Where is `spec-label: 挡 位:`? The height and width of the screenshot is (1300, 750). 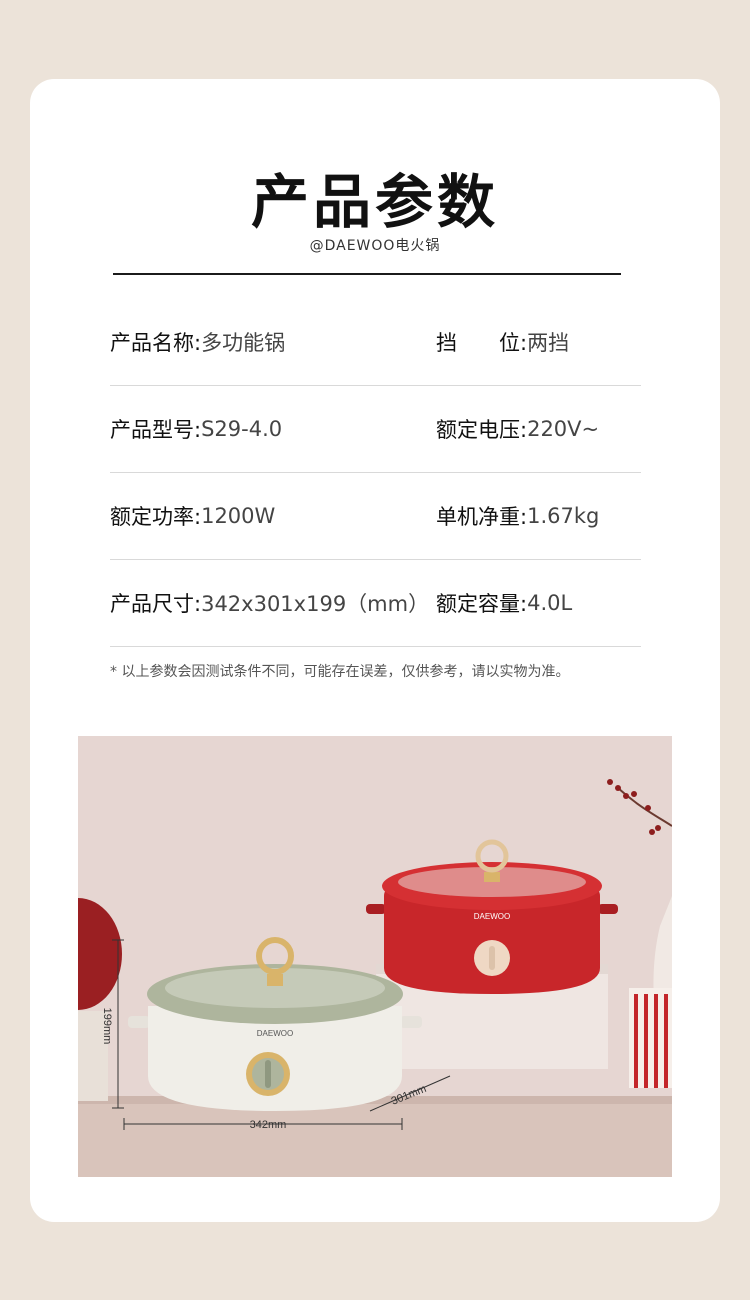 spec-label: 挡 位: is located at coordinates (482, 342).